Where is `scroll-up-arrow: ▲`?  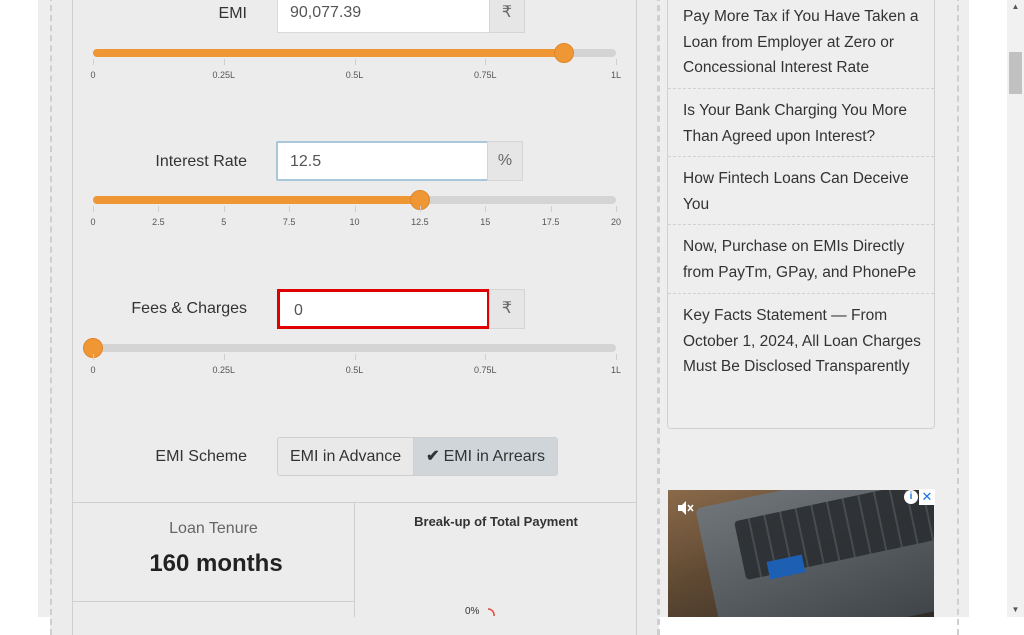
scroll-up-arrow: ▲ is located at coordinates (1015, 7).